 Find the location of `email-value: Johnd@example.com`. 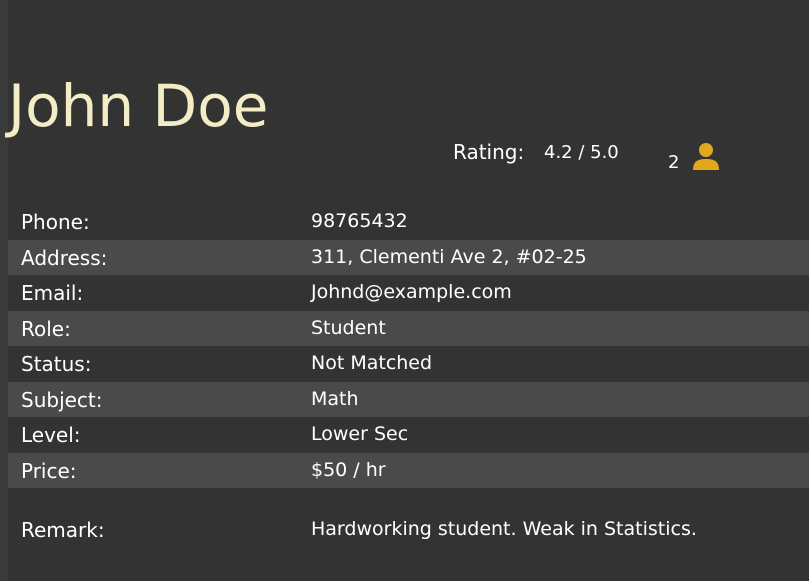

email-value: Johnd@example.com is located at coordinates (411, 292).